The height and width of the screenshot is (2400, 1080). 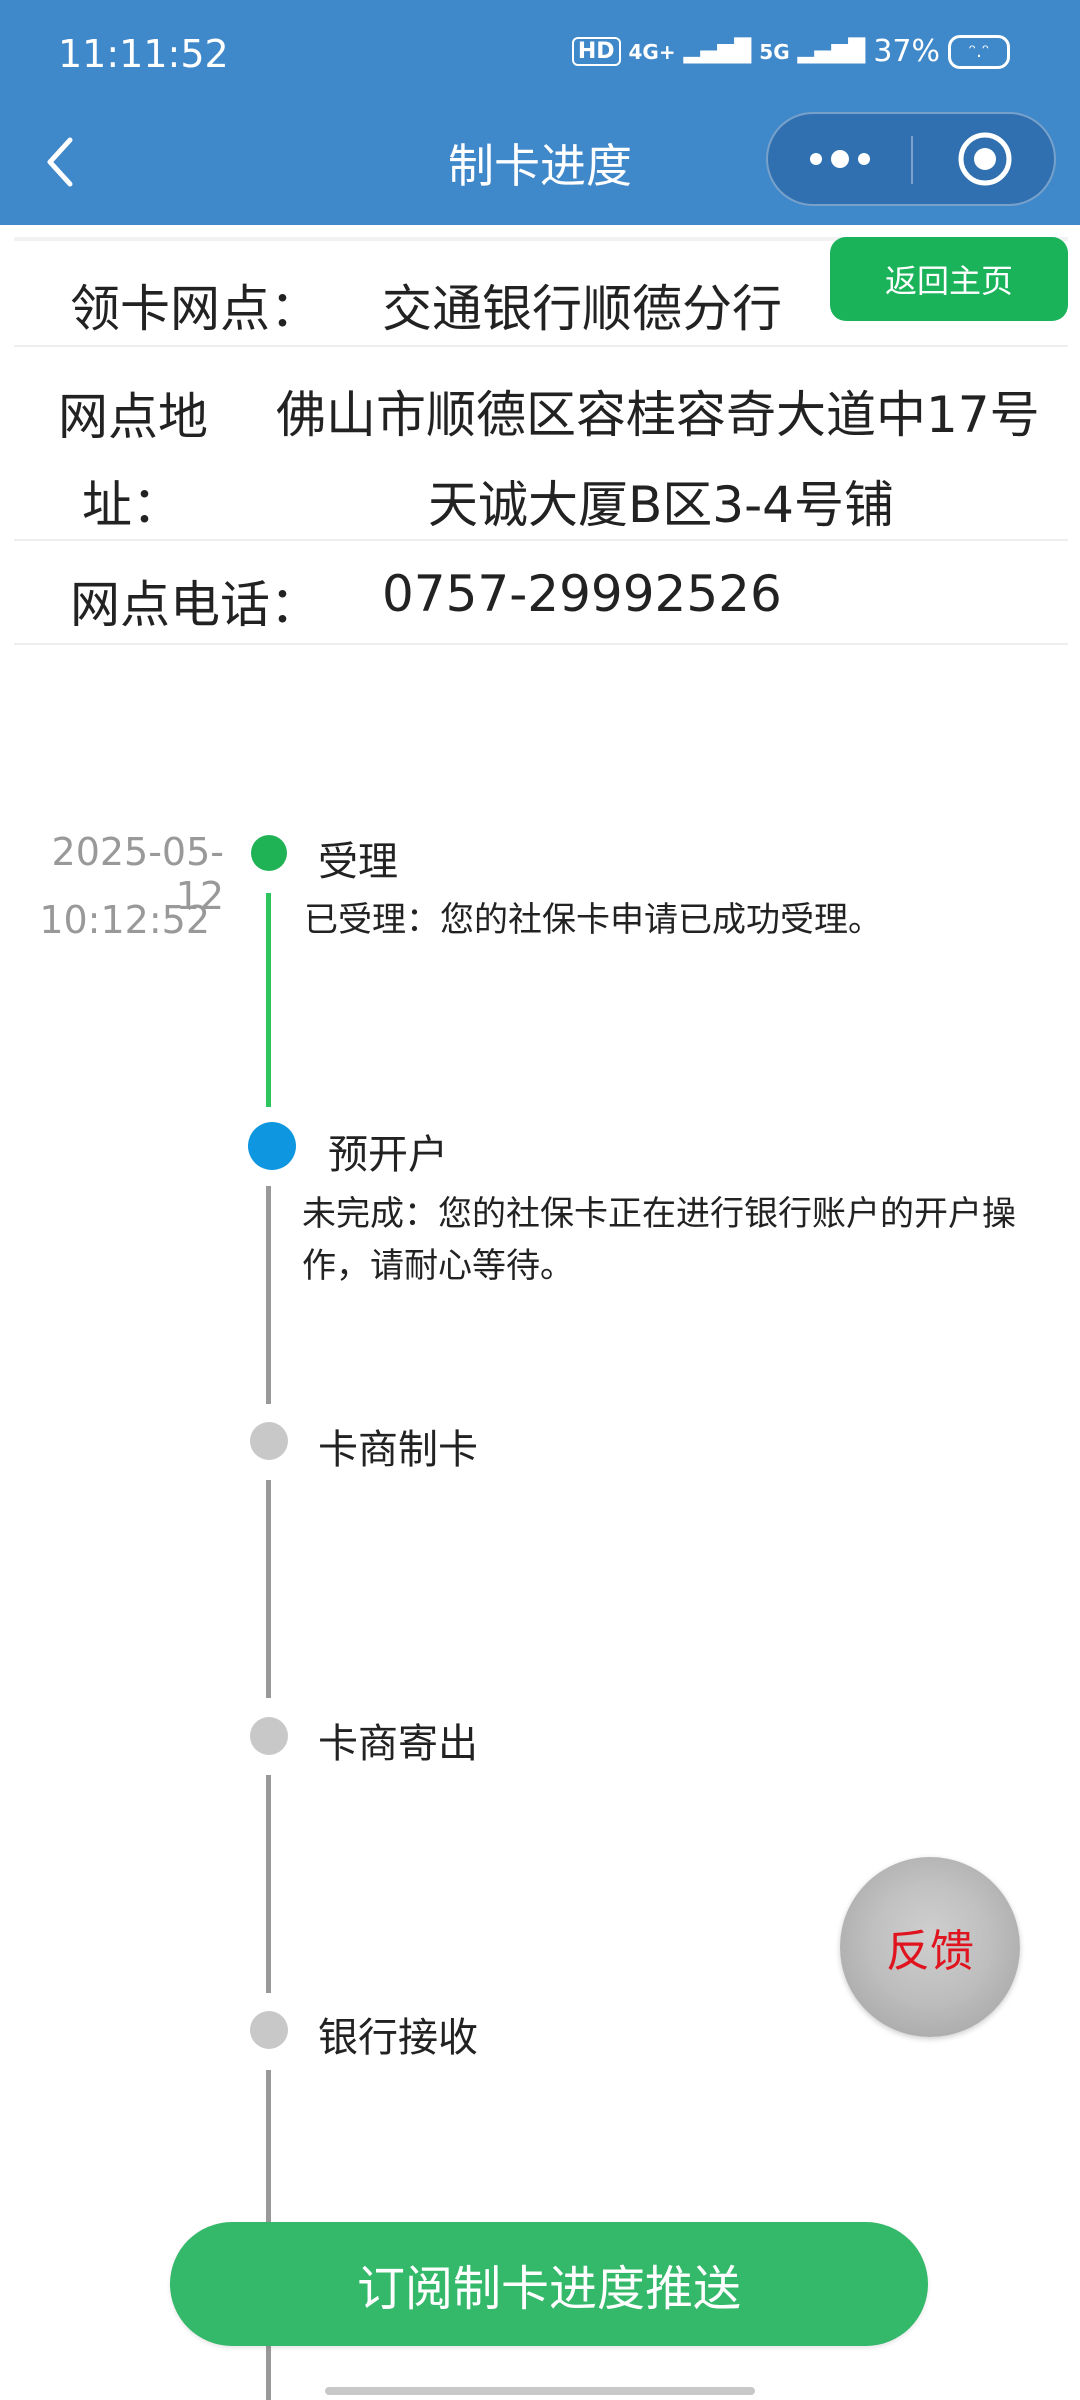 I want to click on feedback-label: 反馈, so click(x=930, y=1947).